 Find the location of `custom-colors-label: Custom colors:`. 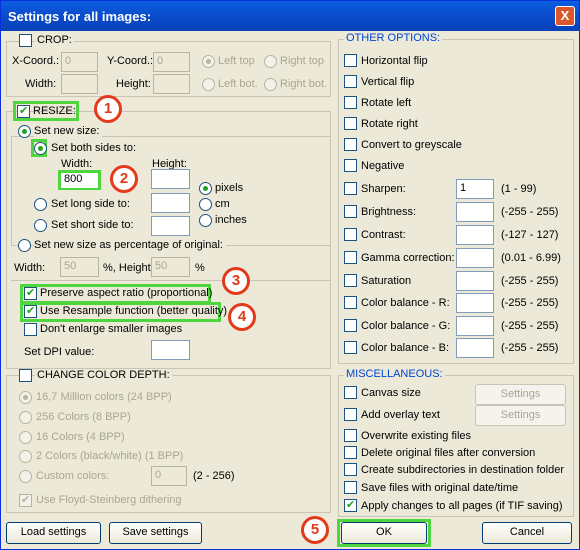

custom-colors-label: Custom colors: is located at coordinates (73, 476).